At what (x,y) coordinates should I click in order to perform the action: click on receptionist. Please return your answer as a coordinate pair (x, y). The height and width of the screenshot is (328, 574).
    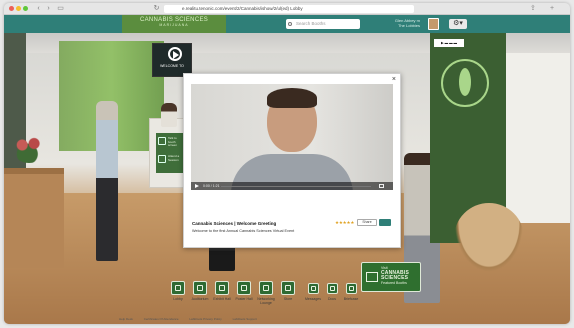
    Looking at the image, I should click on (169, 115).